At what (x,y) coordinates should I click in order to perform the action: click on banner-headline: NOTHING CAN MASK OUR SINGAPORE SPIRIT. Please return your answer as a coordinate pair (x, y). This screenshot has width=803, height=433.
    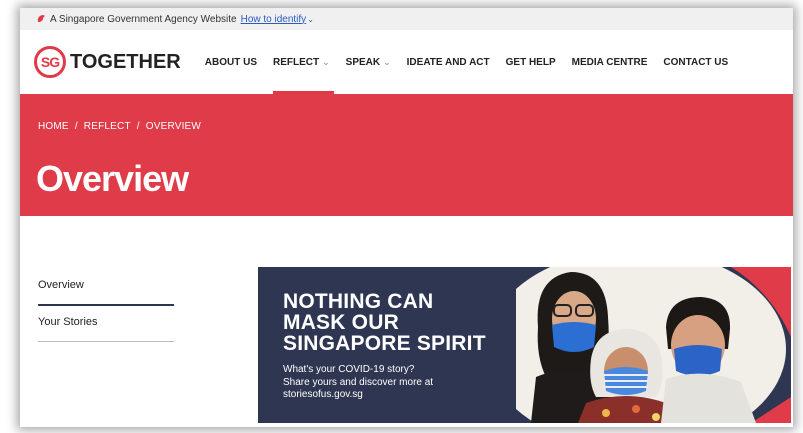
    Looking at the image, I should click on (398, 322).